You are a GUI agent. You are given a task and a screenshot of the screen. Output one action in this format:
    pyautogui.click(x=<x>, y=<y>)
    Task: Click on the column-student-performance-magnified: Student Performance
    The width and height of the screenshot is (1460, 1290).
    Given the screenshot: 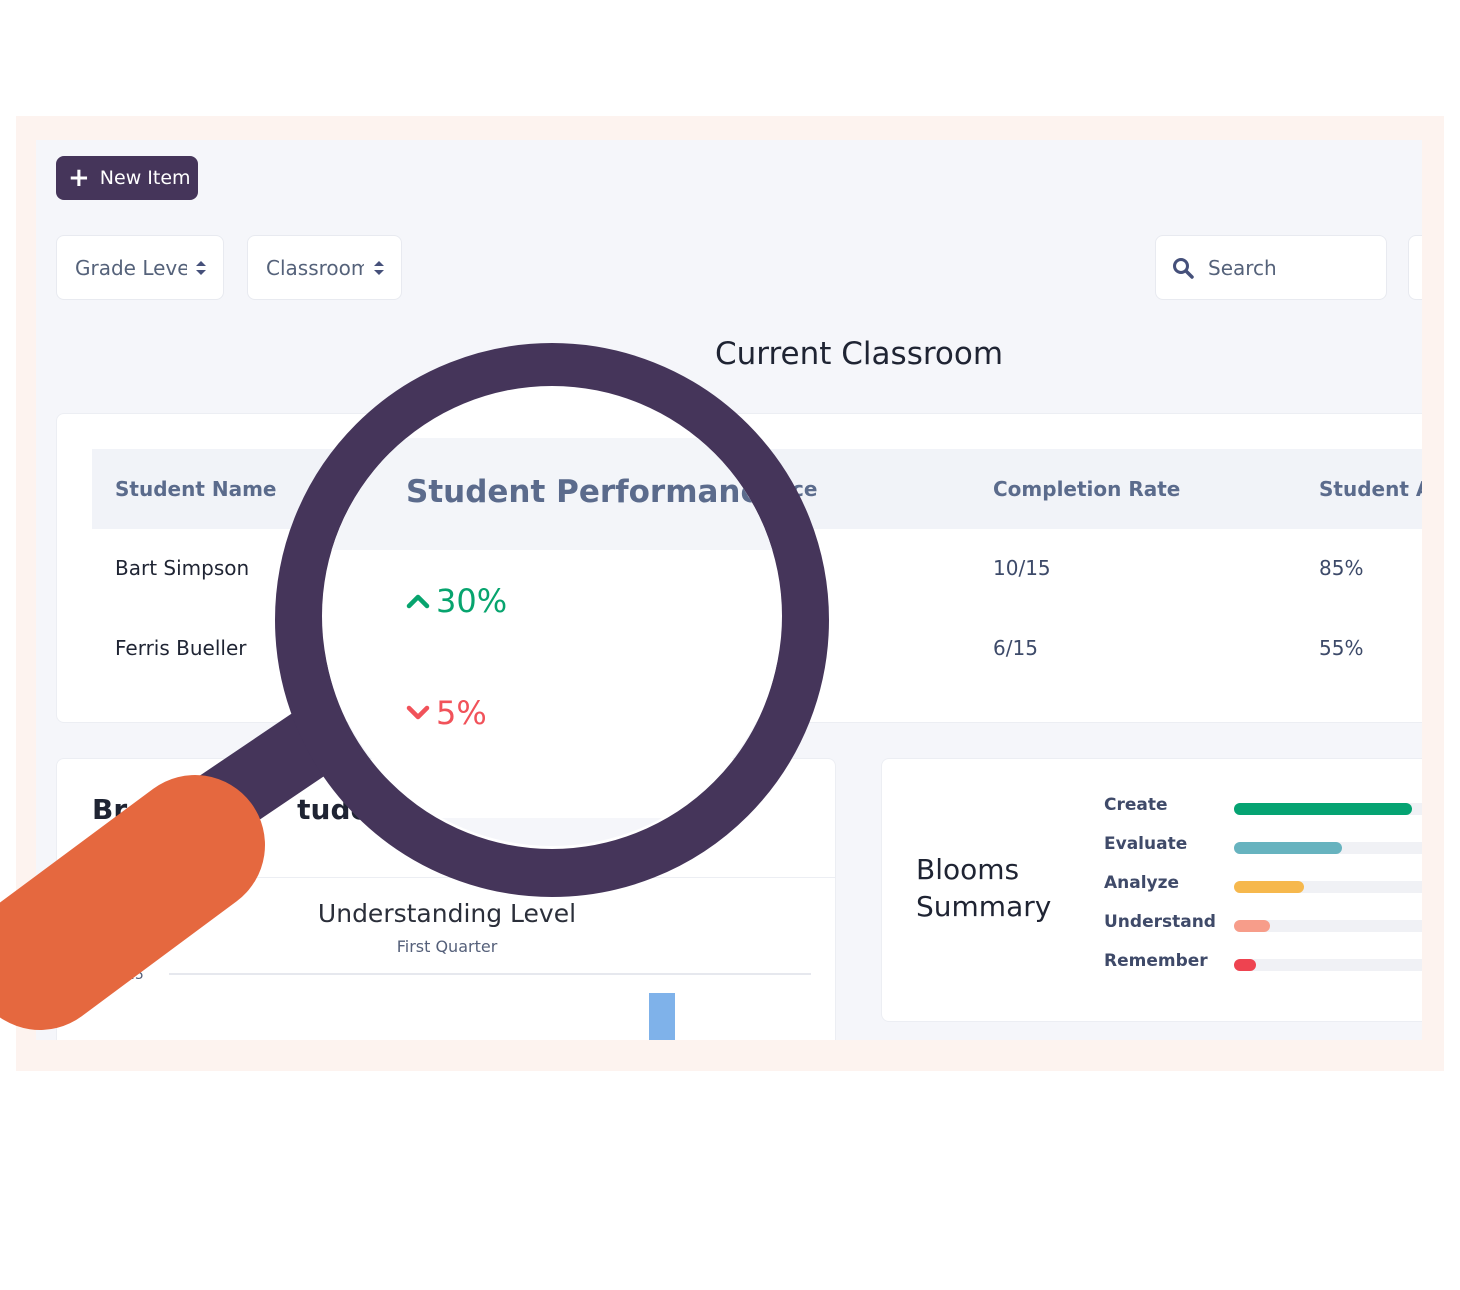 What is the action you would take?
    pyautogui.click(x=593, y=492)
    